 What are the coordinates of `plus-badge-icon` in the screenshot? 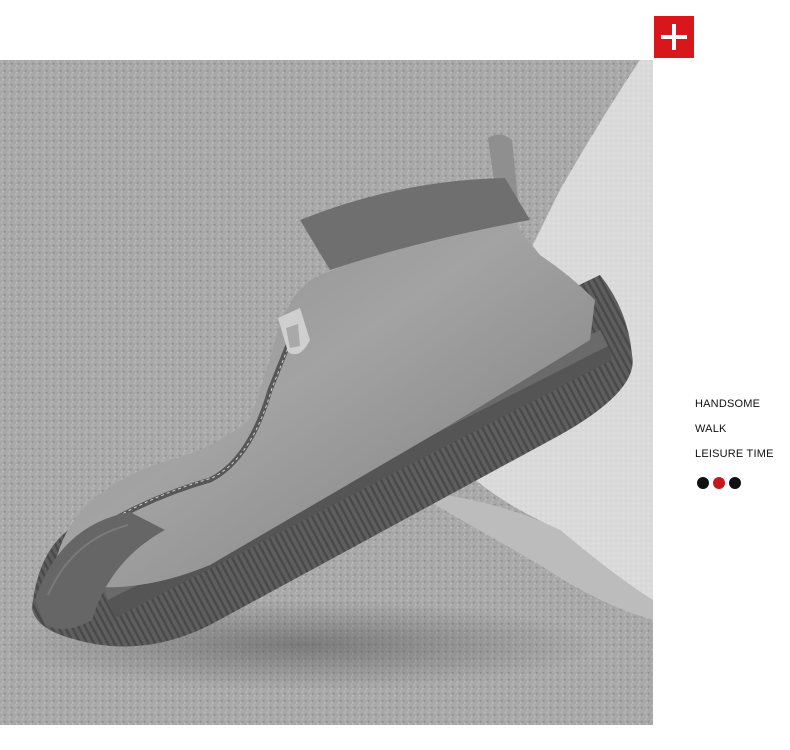 It's located at (674, 37).